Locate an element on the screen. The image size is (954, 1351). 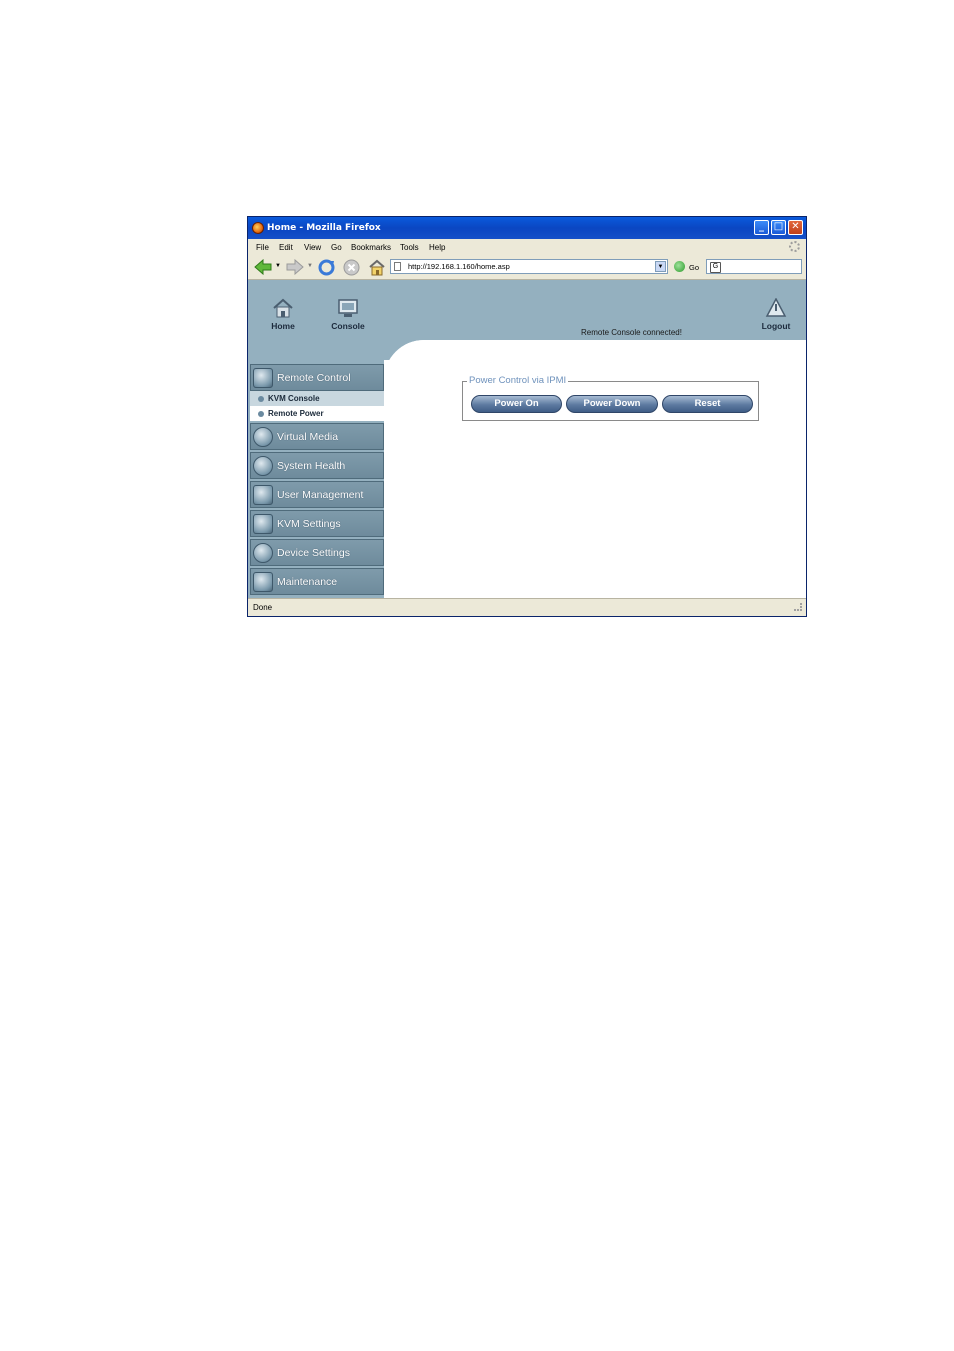
disc-icon is located at coordinates (263, 436).